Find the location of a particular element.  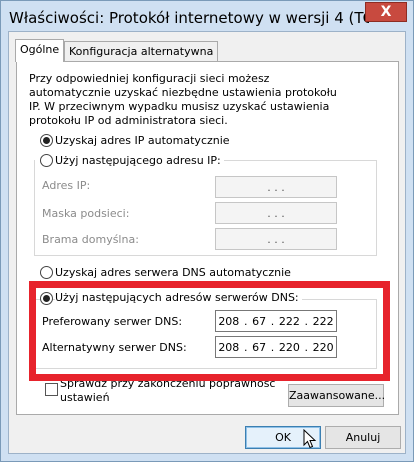

radio-dns-manual-label: Użyj następujących adresów serwerów DNS: is located at coordinates (178, 297).